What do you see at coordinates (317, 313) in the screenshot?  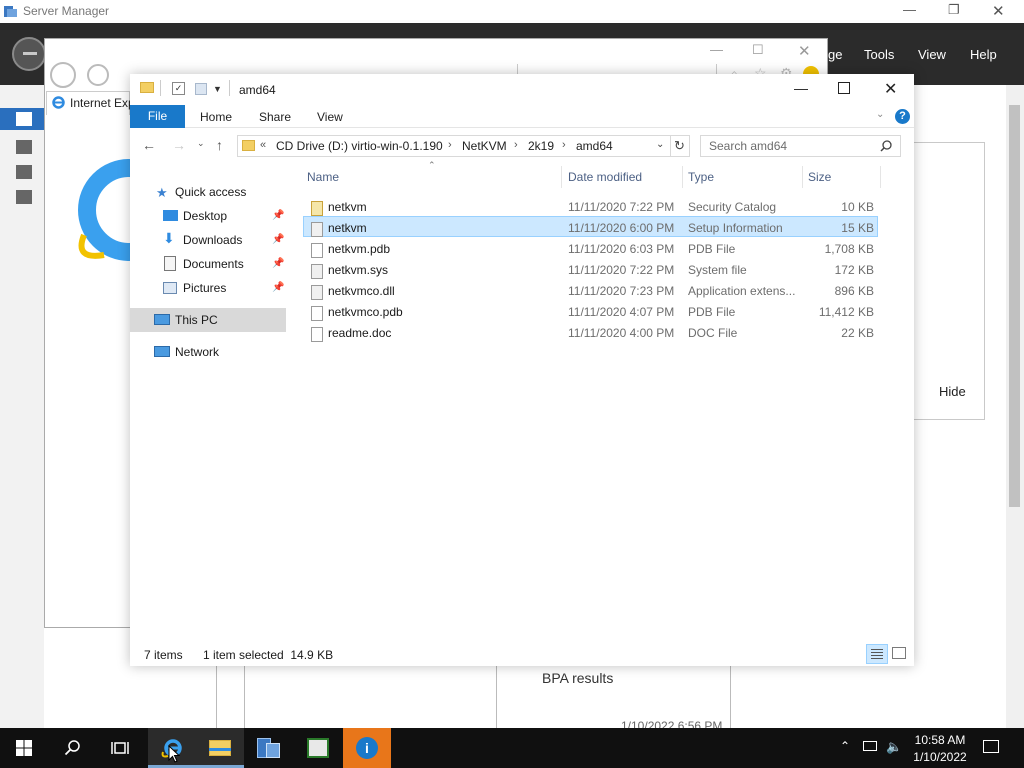 I see `blank-file-icon` at bounding box center [317, 313].